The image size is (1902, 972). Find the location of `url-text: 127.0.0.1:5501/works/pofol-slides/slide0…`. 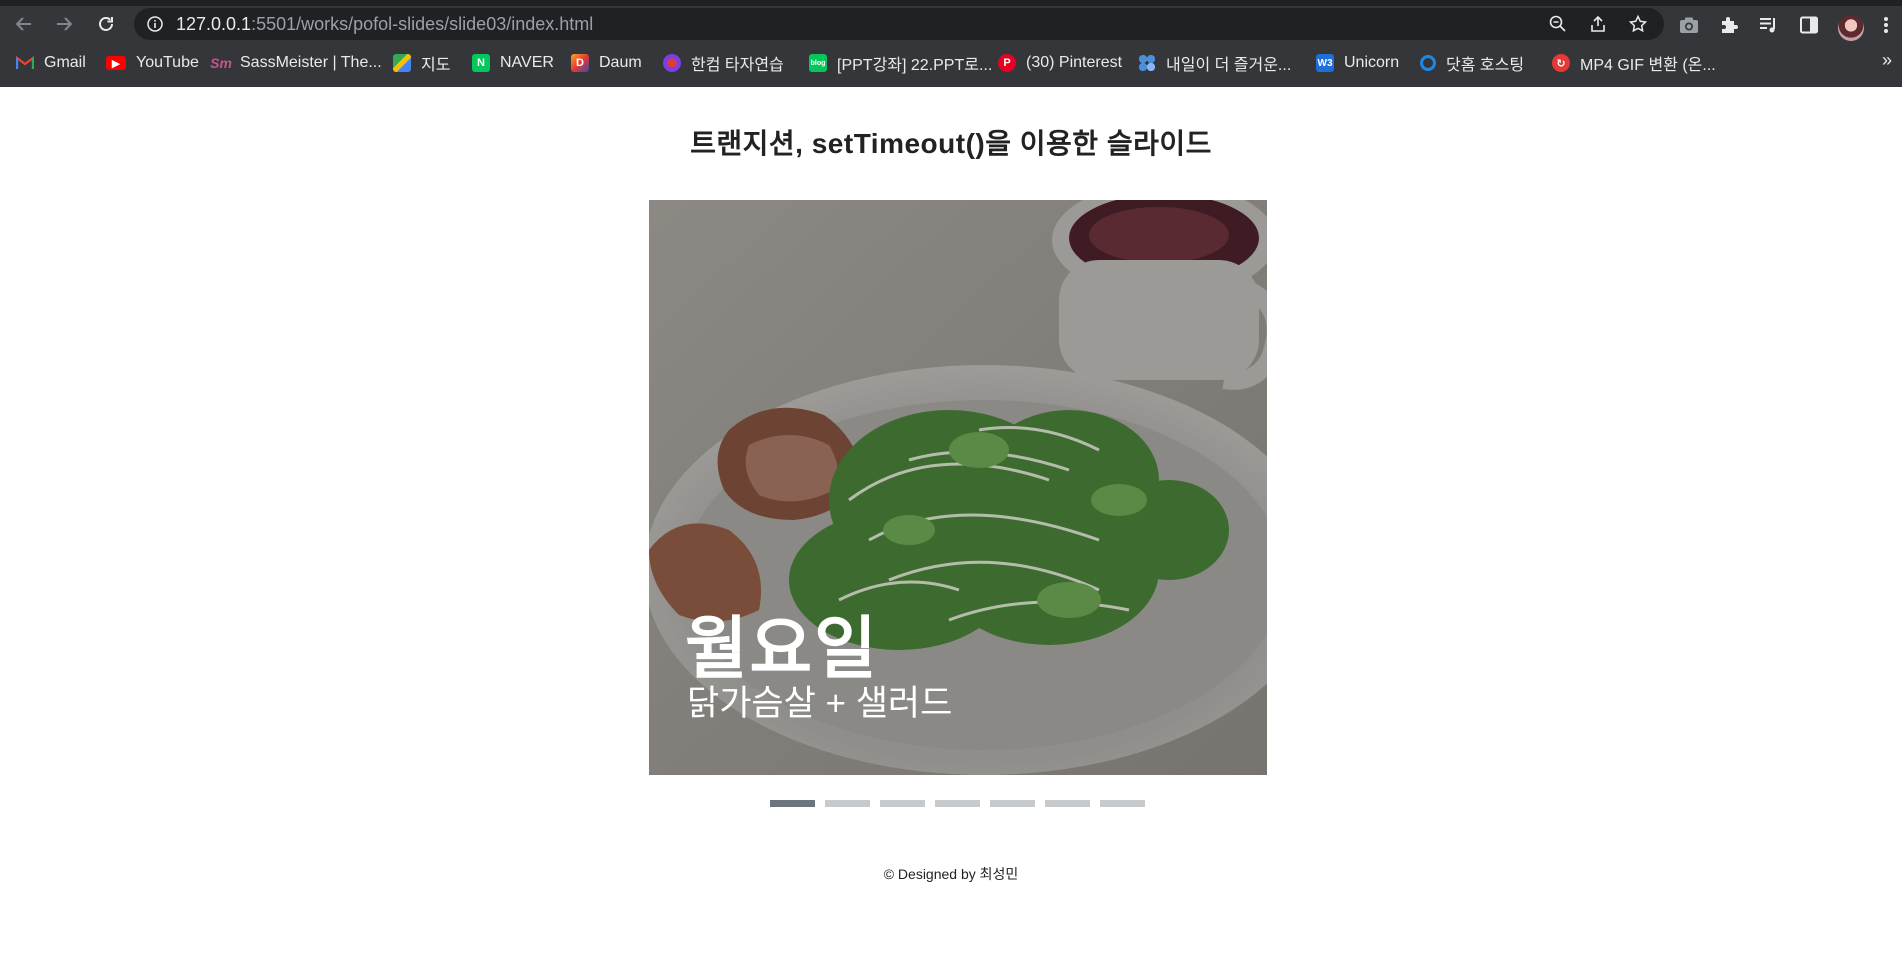

url-text: 127.0.0.1:5501/works/pofol-slides/slide0… is located at coordinates (384, 24).